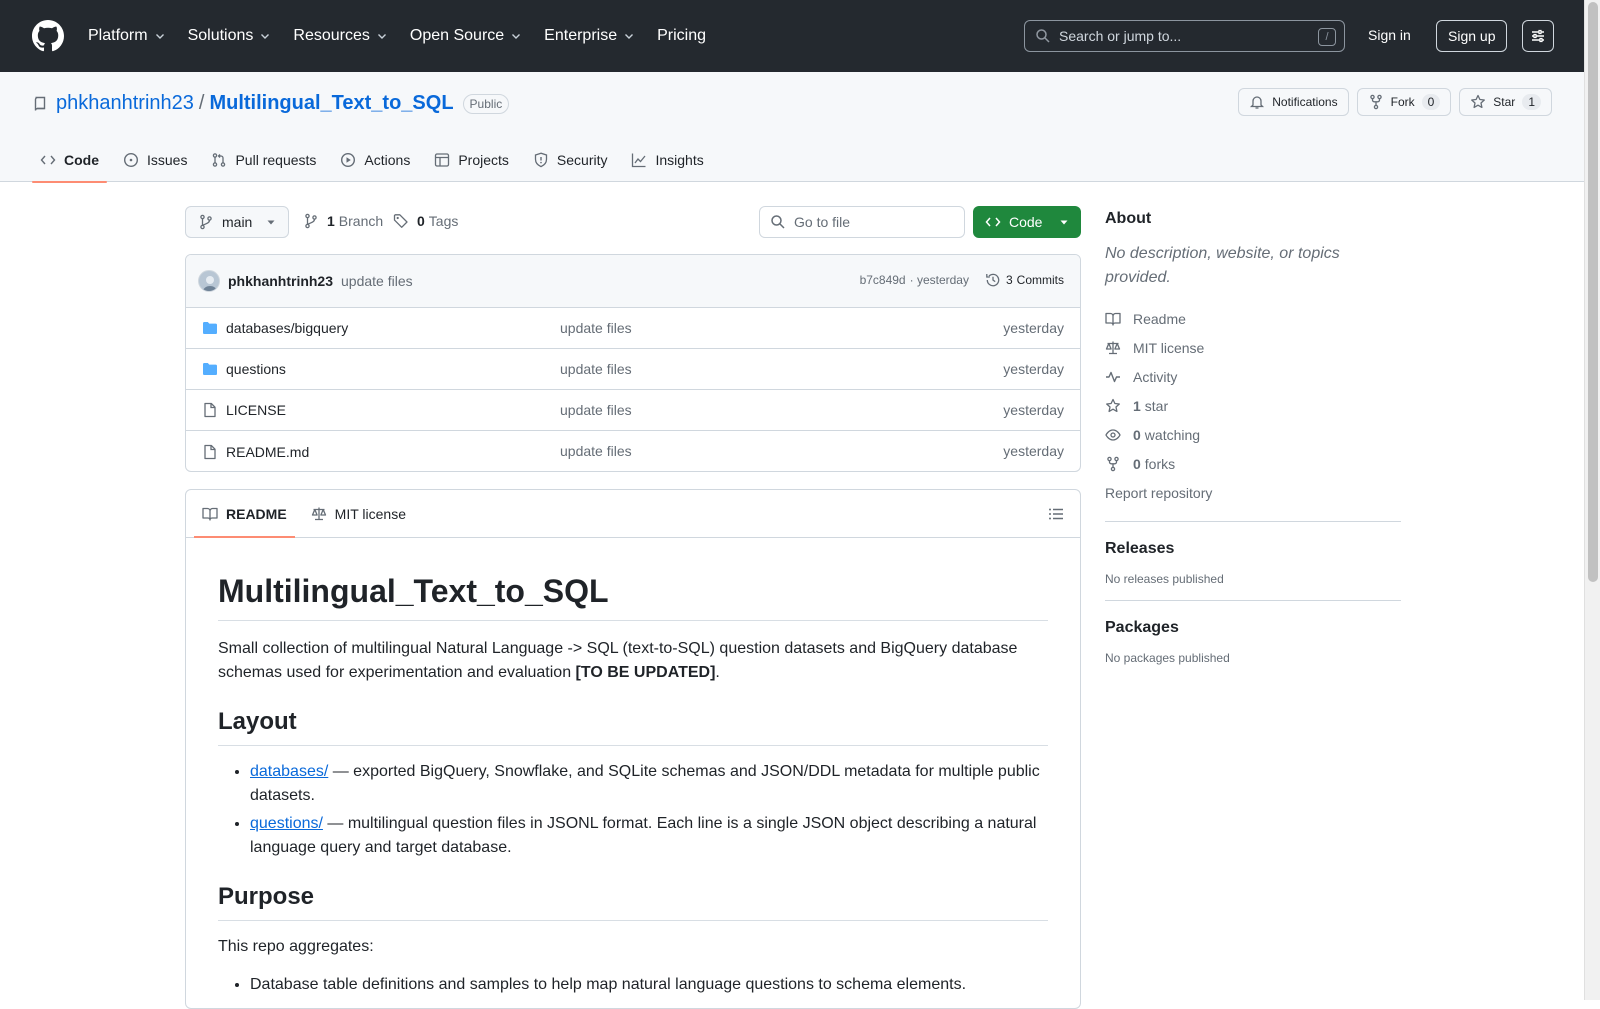 This screenshot has width=1600, height=1009. I want to click on nav-enterprise: Enterprise, so click(589, 36).